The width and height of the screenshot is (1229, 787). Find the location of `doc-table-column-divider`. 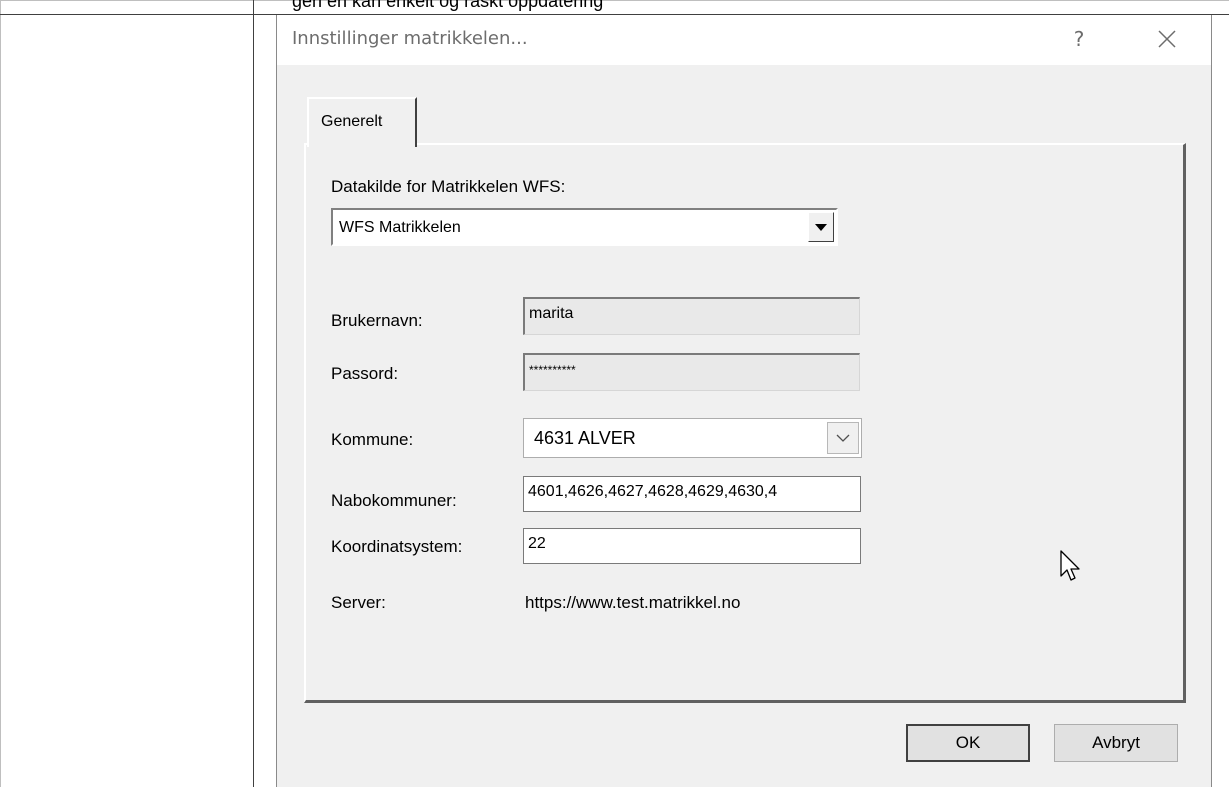

doc-table-column-divider is located at coordinates (253, 393).